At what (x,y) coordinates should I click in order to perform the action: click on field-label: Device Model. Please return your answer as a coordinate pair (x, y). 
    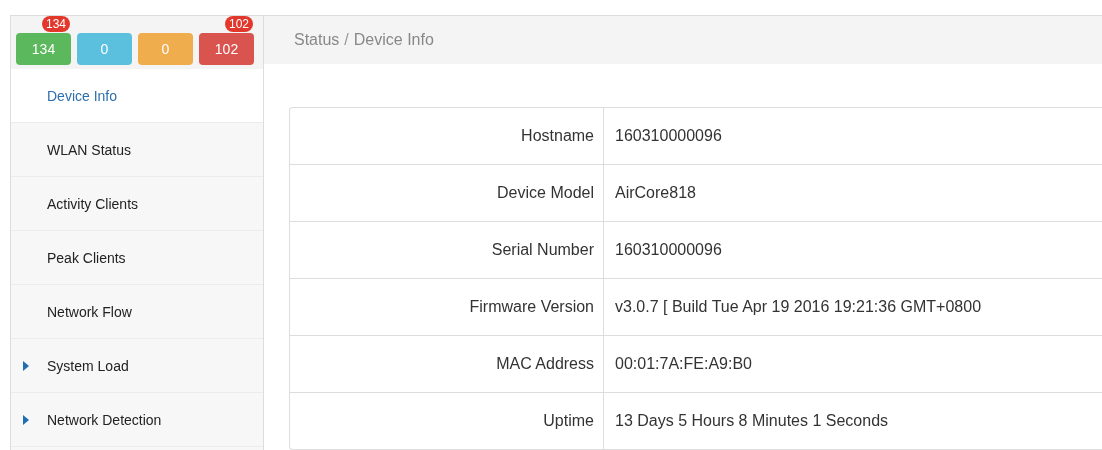
    Looking at the image, I should click on (447, 193).